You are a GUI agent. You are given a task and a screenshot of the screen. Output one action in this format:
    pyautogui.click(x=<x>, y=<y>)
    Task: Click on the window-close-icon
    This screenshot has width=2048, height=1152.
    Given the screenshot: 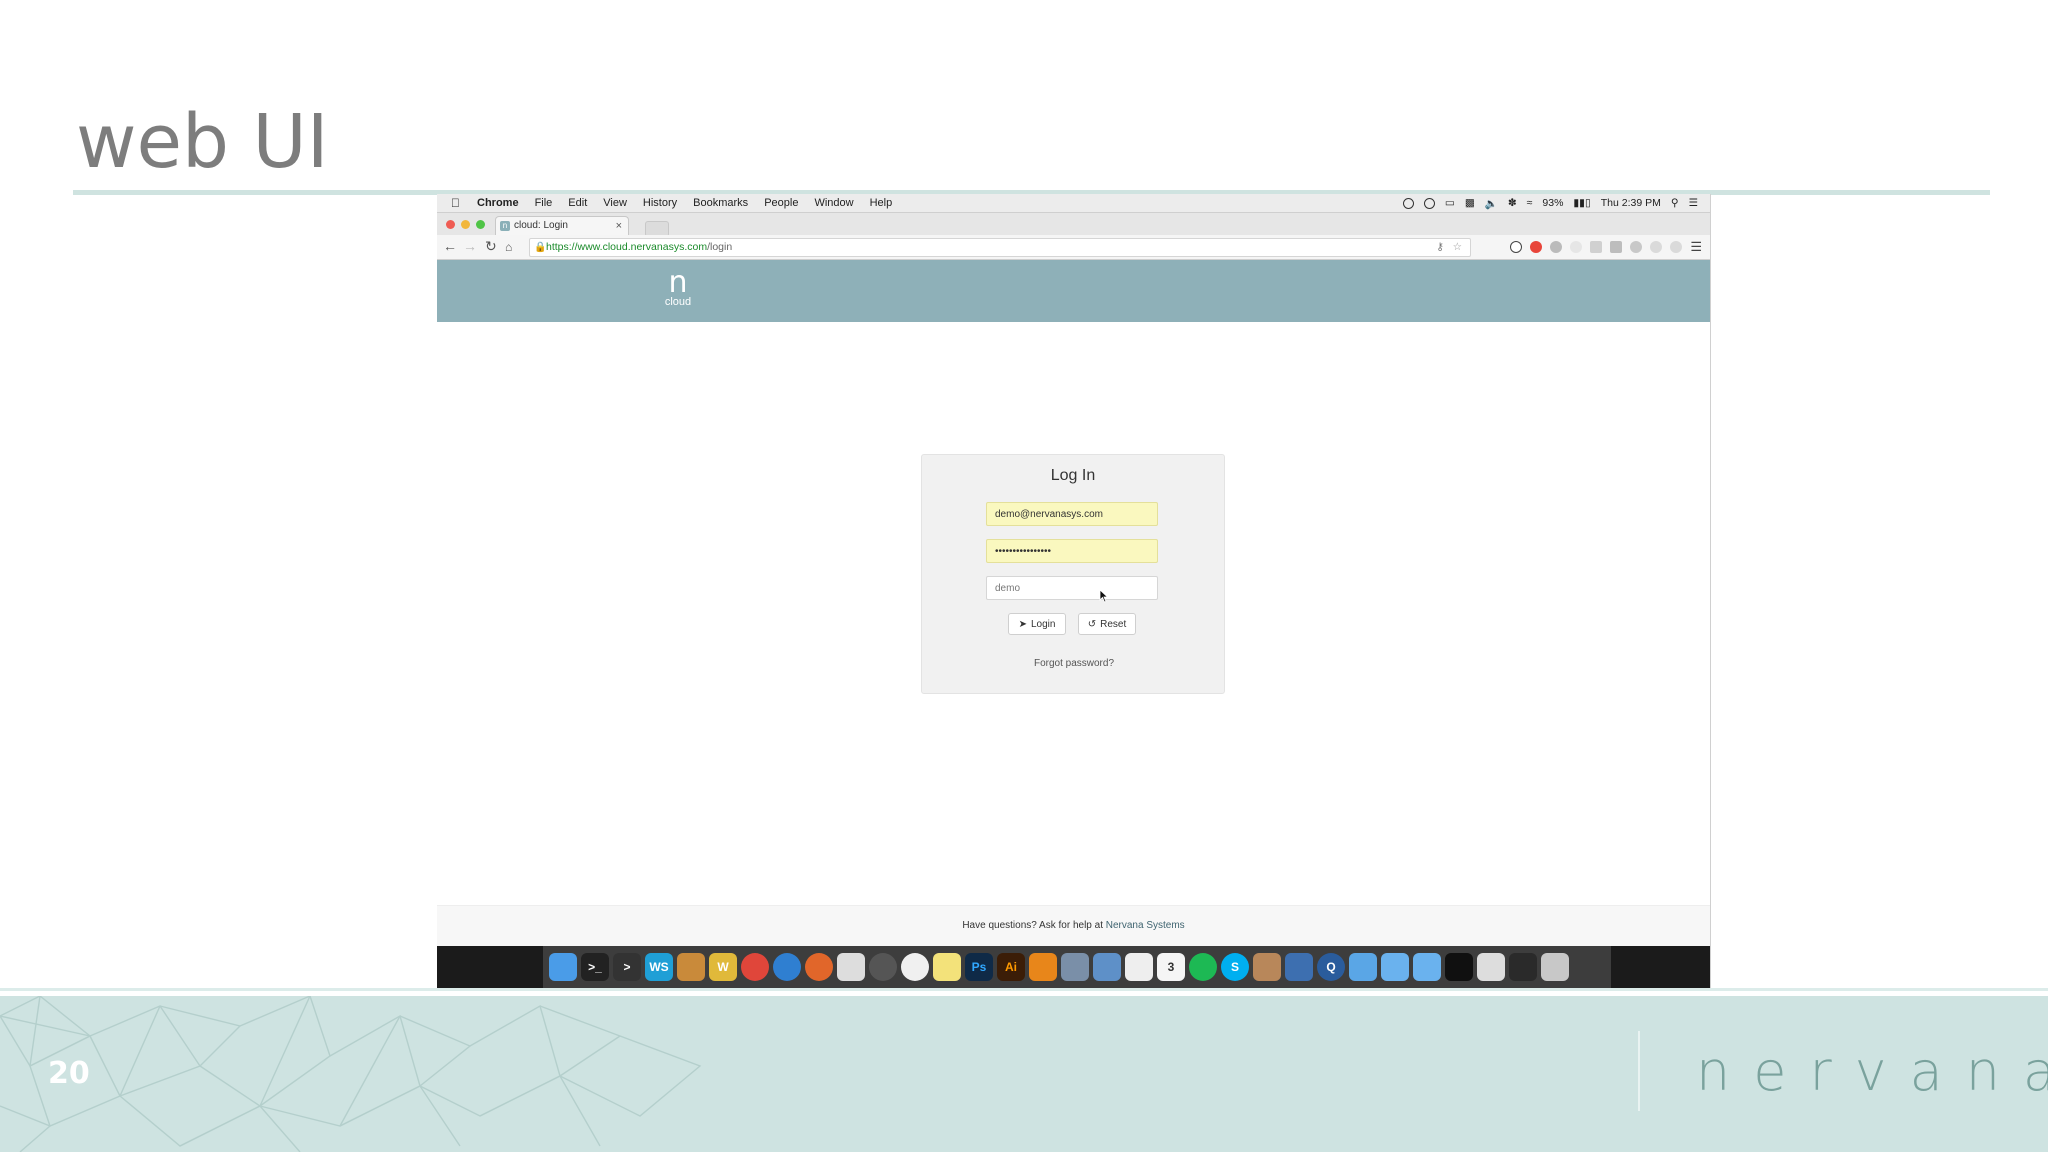 What is the action you would take?
    pyautogui.click(x=450, y=224)
    